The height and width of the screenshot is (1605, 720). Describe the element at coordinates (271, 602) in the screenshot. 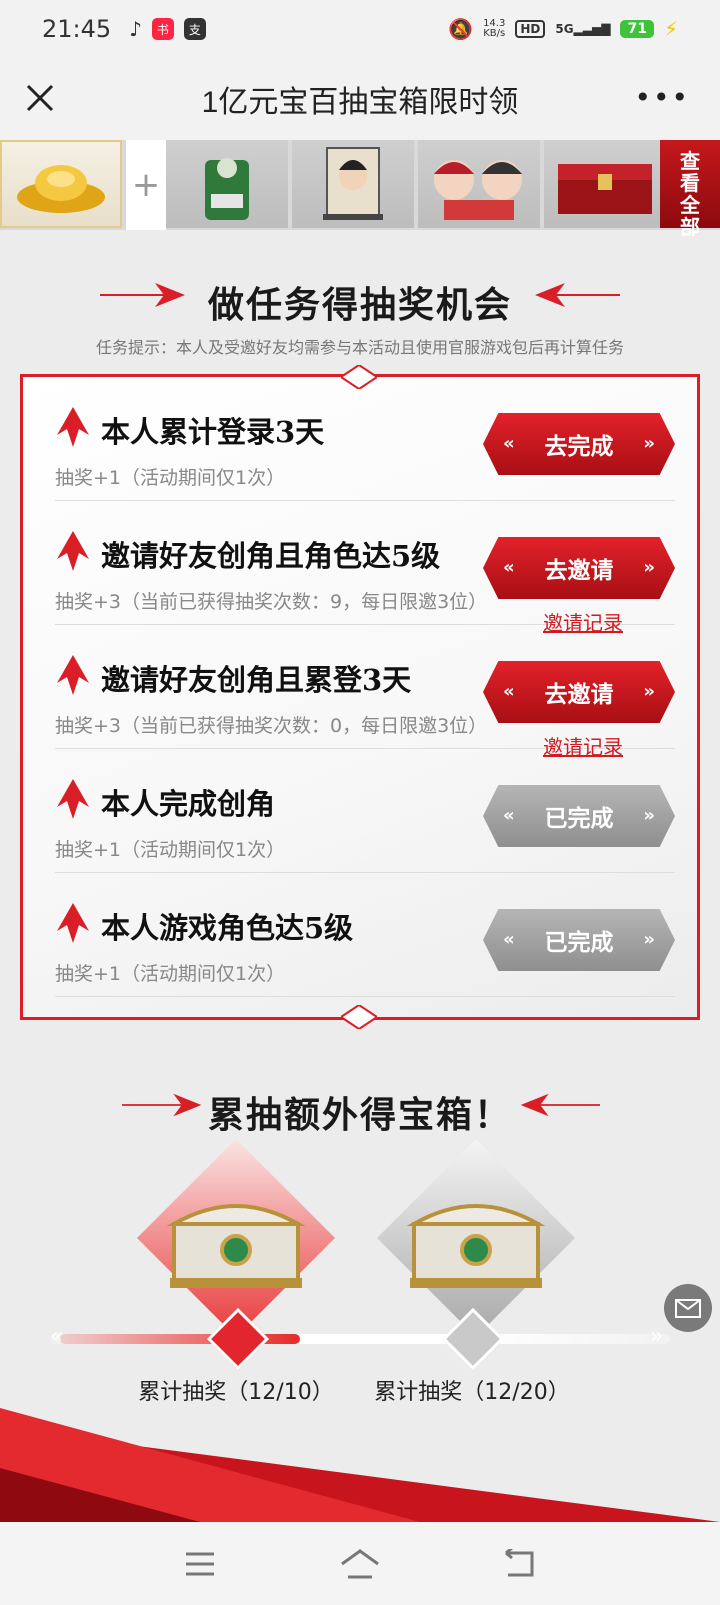

I see `task-desc: 抽奖+3（当前已获得抽奖次数：9，每日限邀3位）` at that location.